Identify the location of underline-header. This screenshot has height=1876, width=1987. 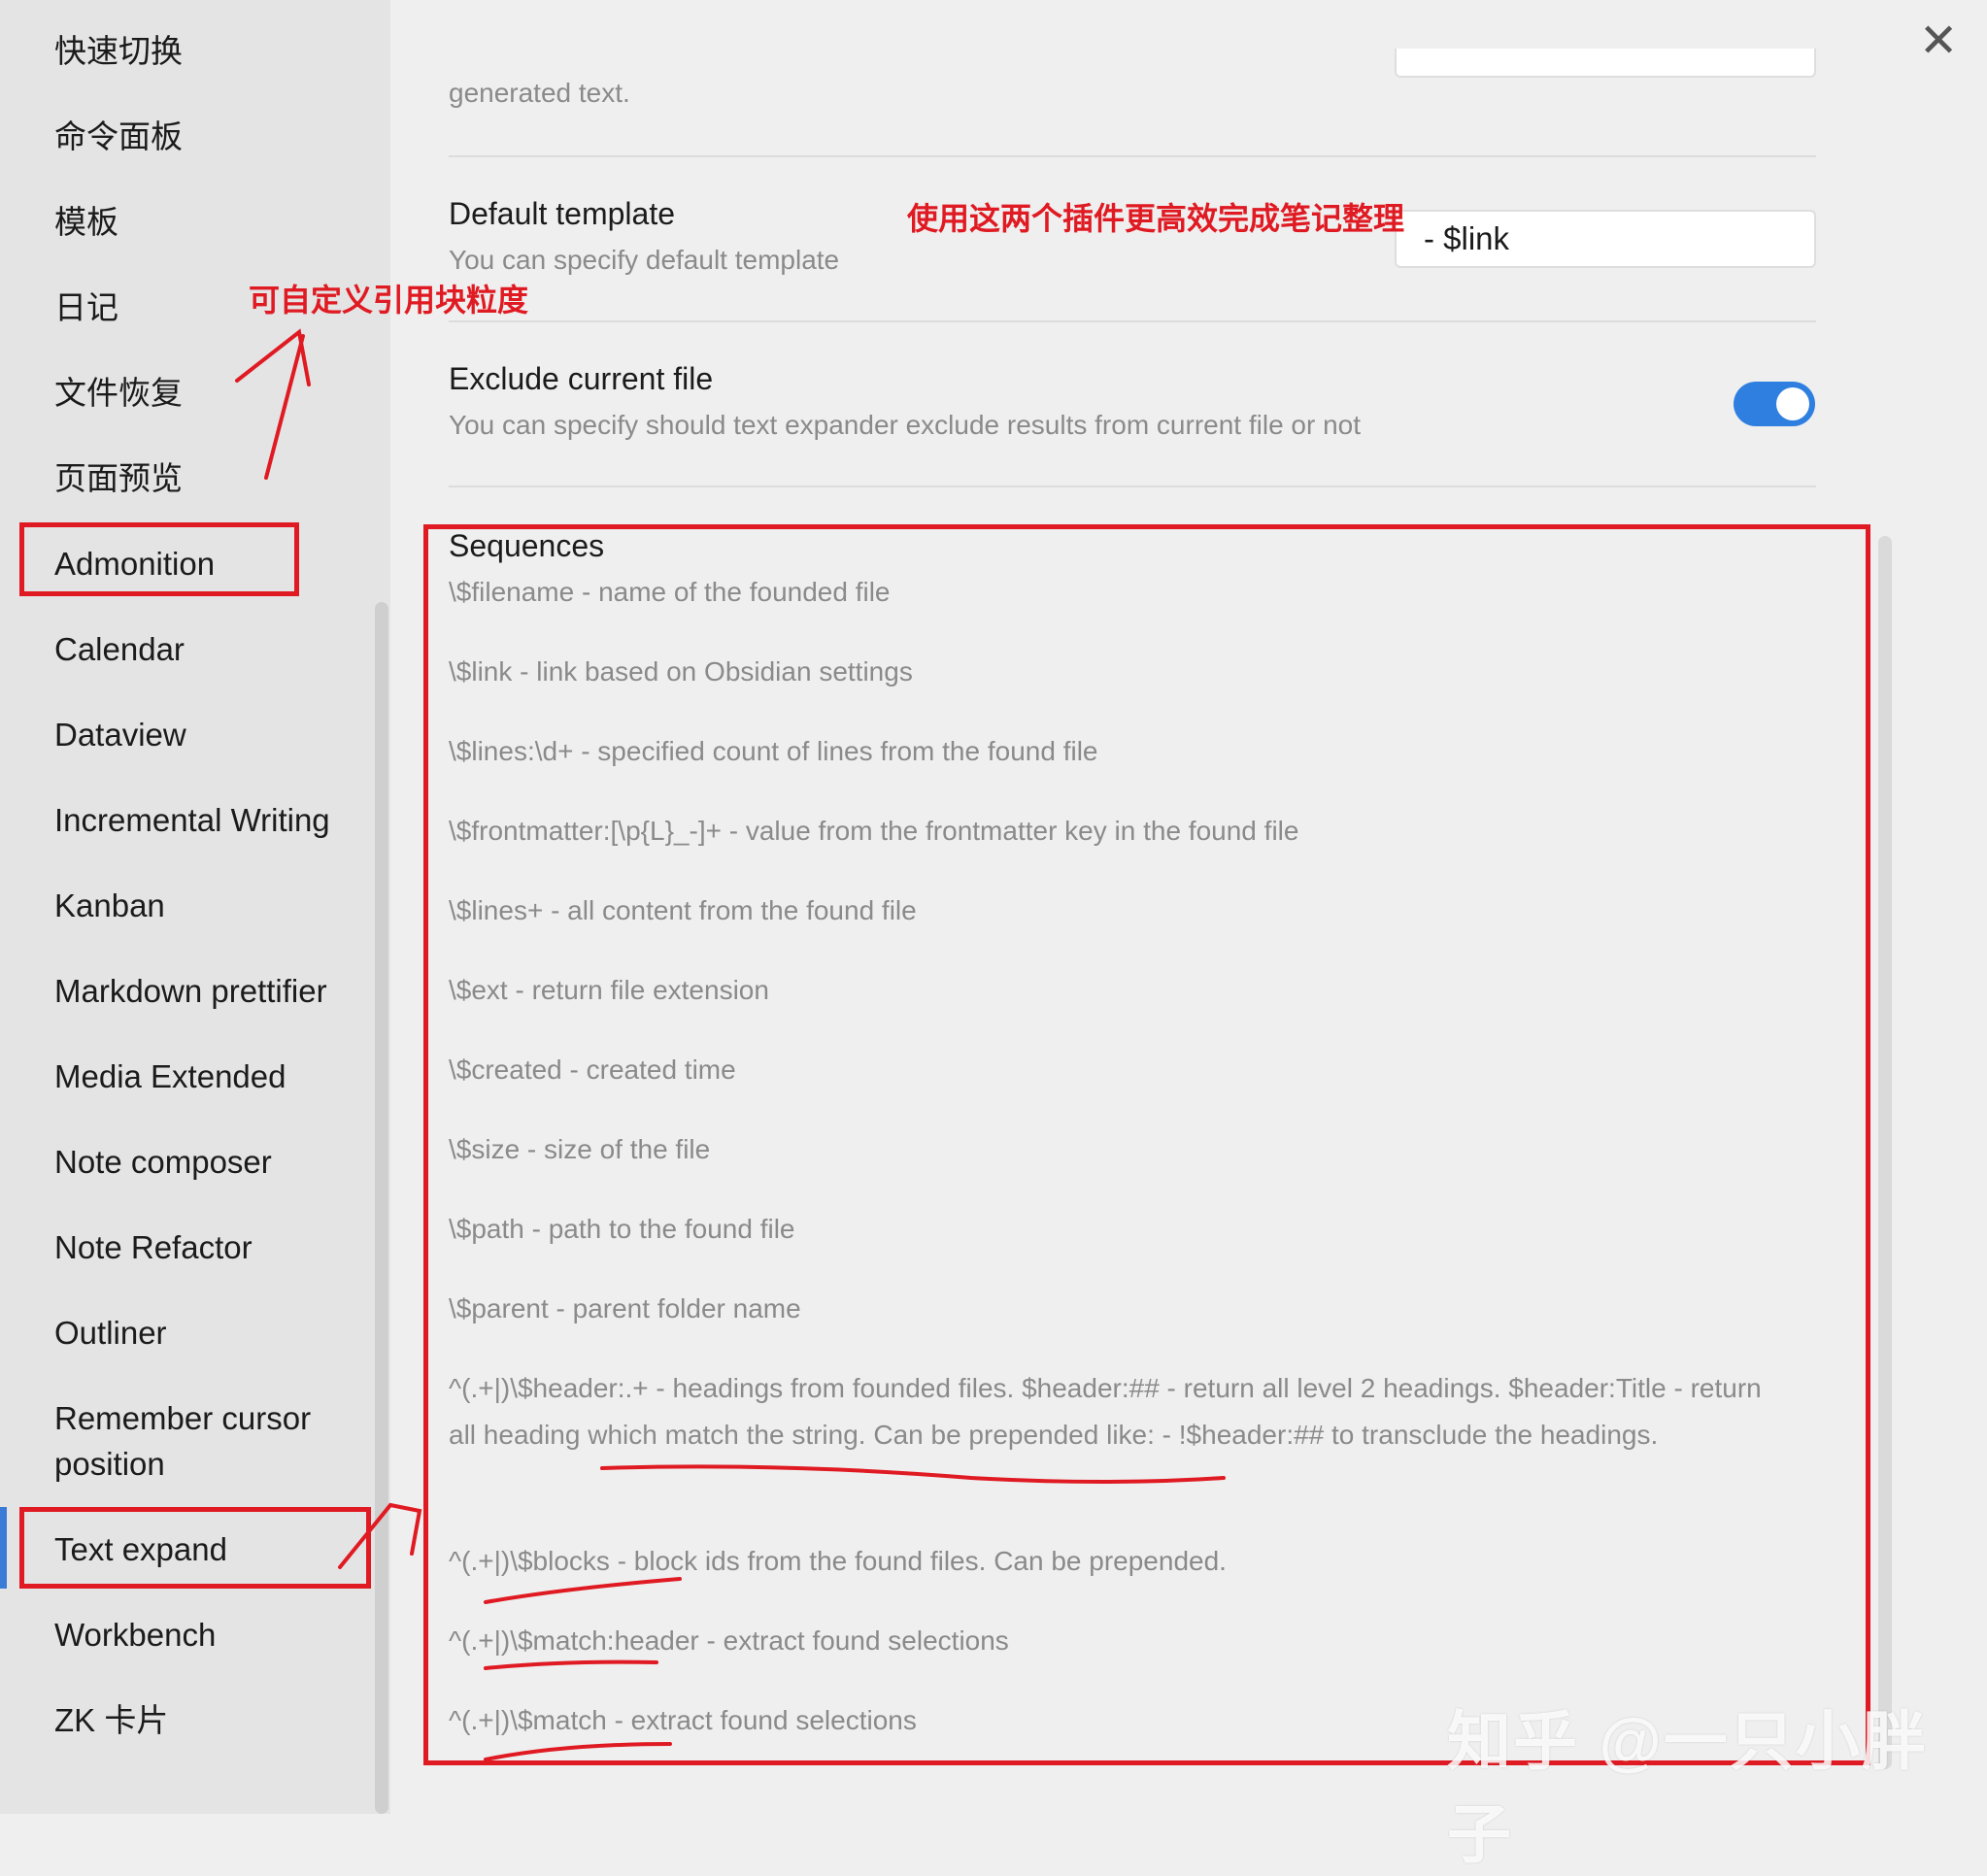
(913, 1474).